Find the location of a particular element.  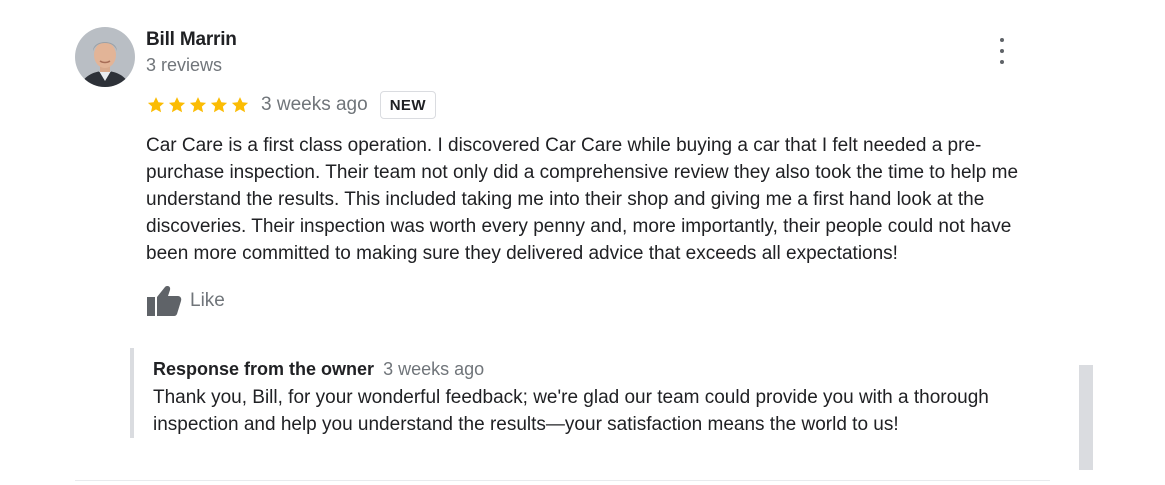

avatar-image is located at coordinates (105, 57).